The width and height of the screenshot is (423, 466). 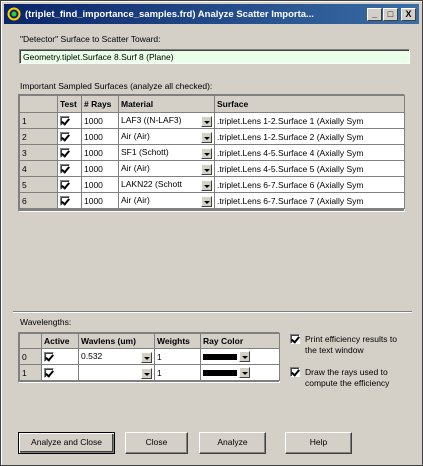 What do you see at coordinates (38, 184) in the screenshot?
I see `row-number: 5` at bounding box center [38, 184].